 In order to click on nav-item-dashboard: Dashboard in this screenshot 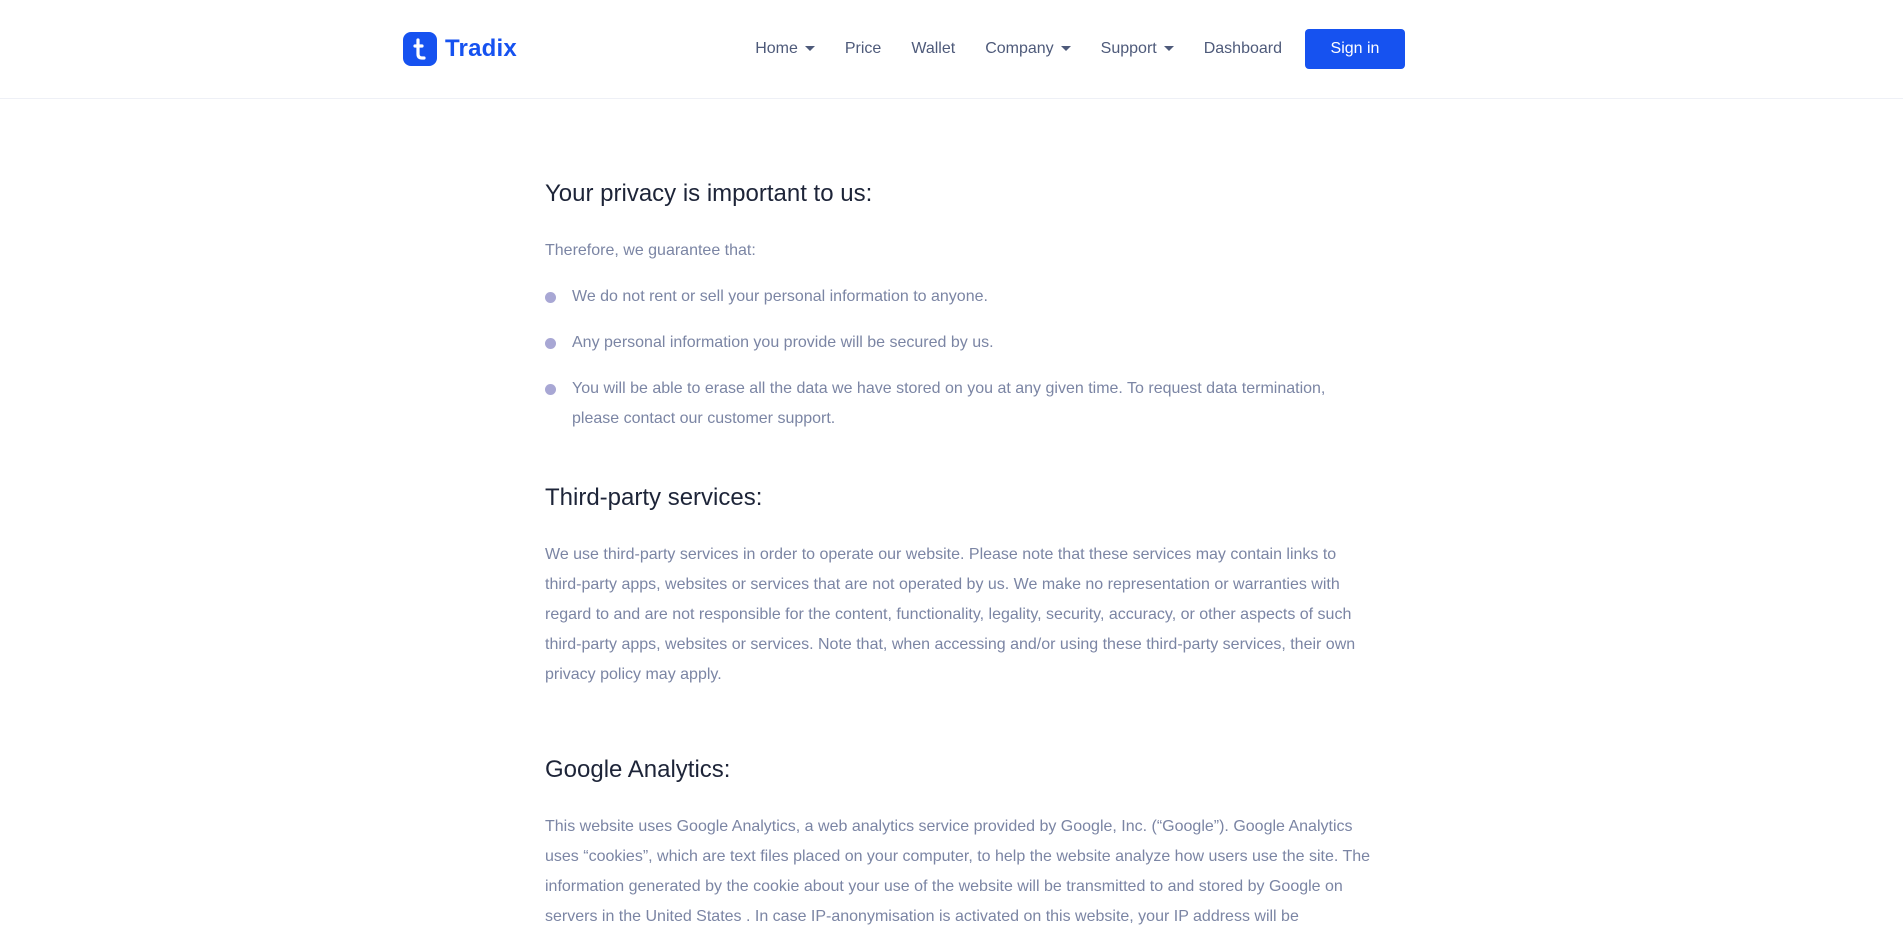, I will do `click(1243, 49)`.